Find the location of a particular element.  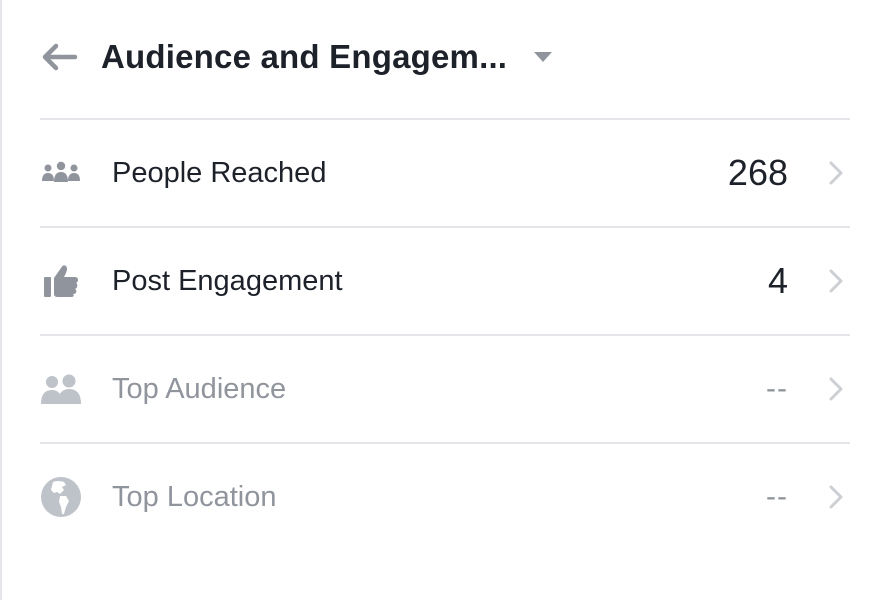

title-dropdown-button is located at coordinates (543, 57).